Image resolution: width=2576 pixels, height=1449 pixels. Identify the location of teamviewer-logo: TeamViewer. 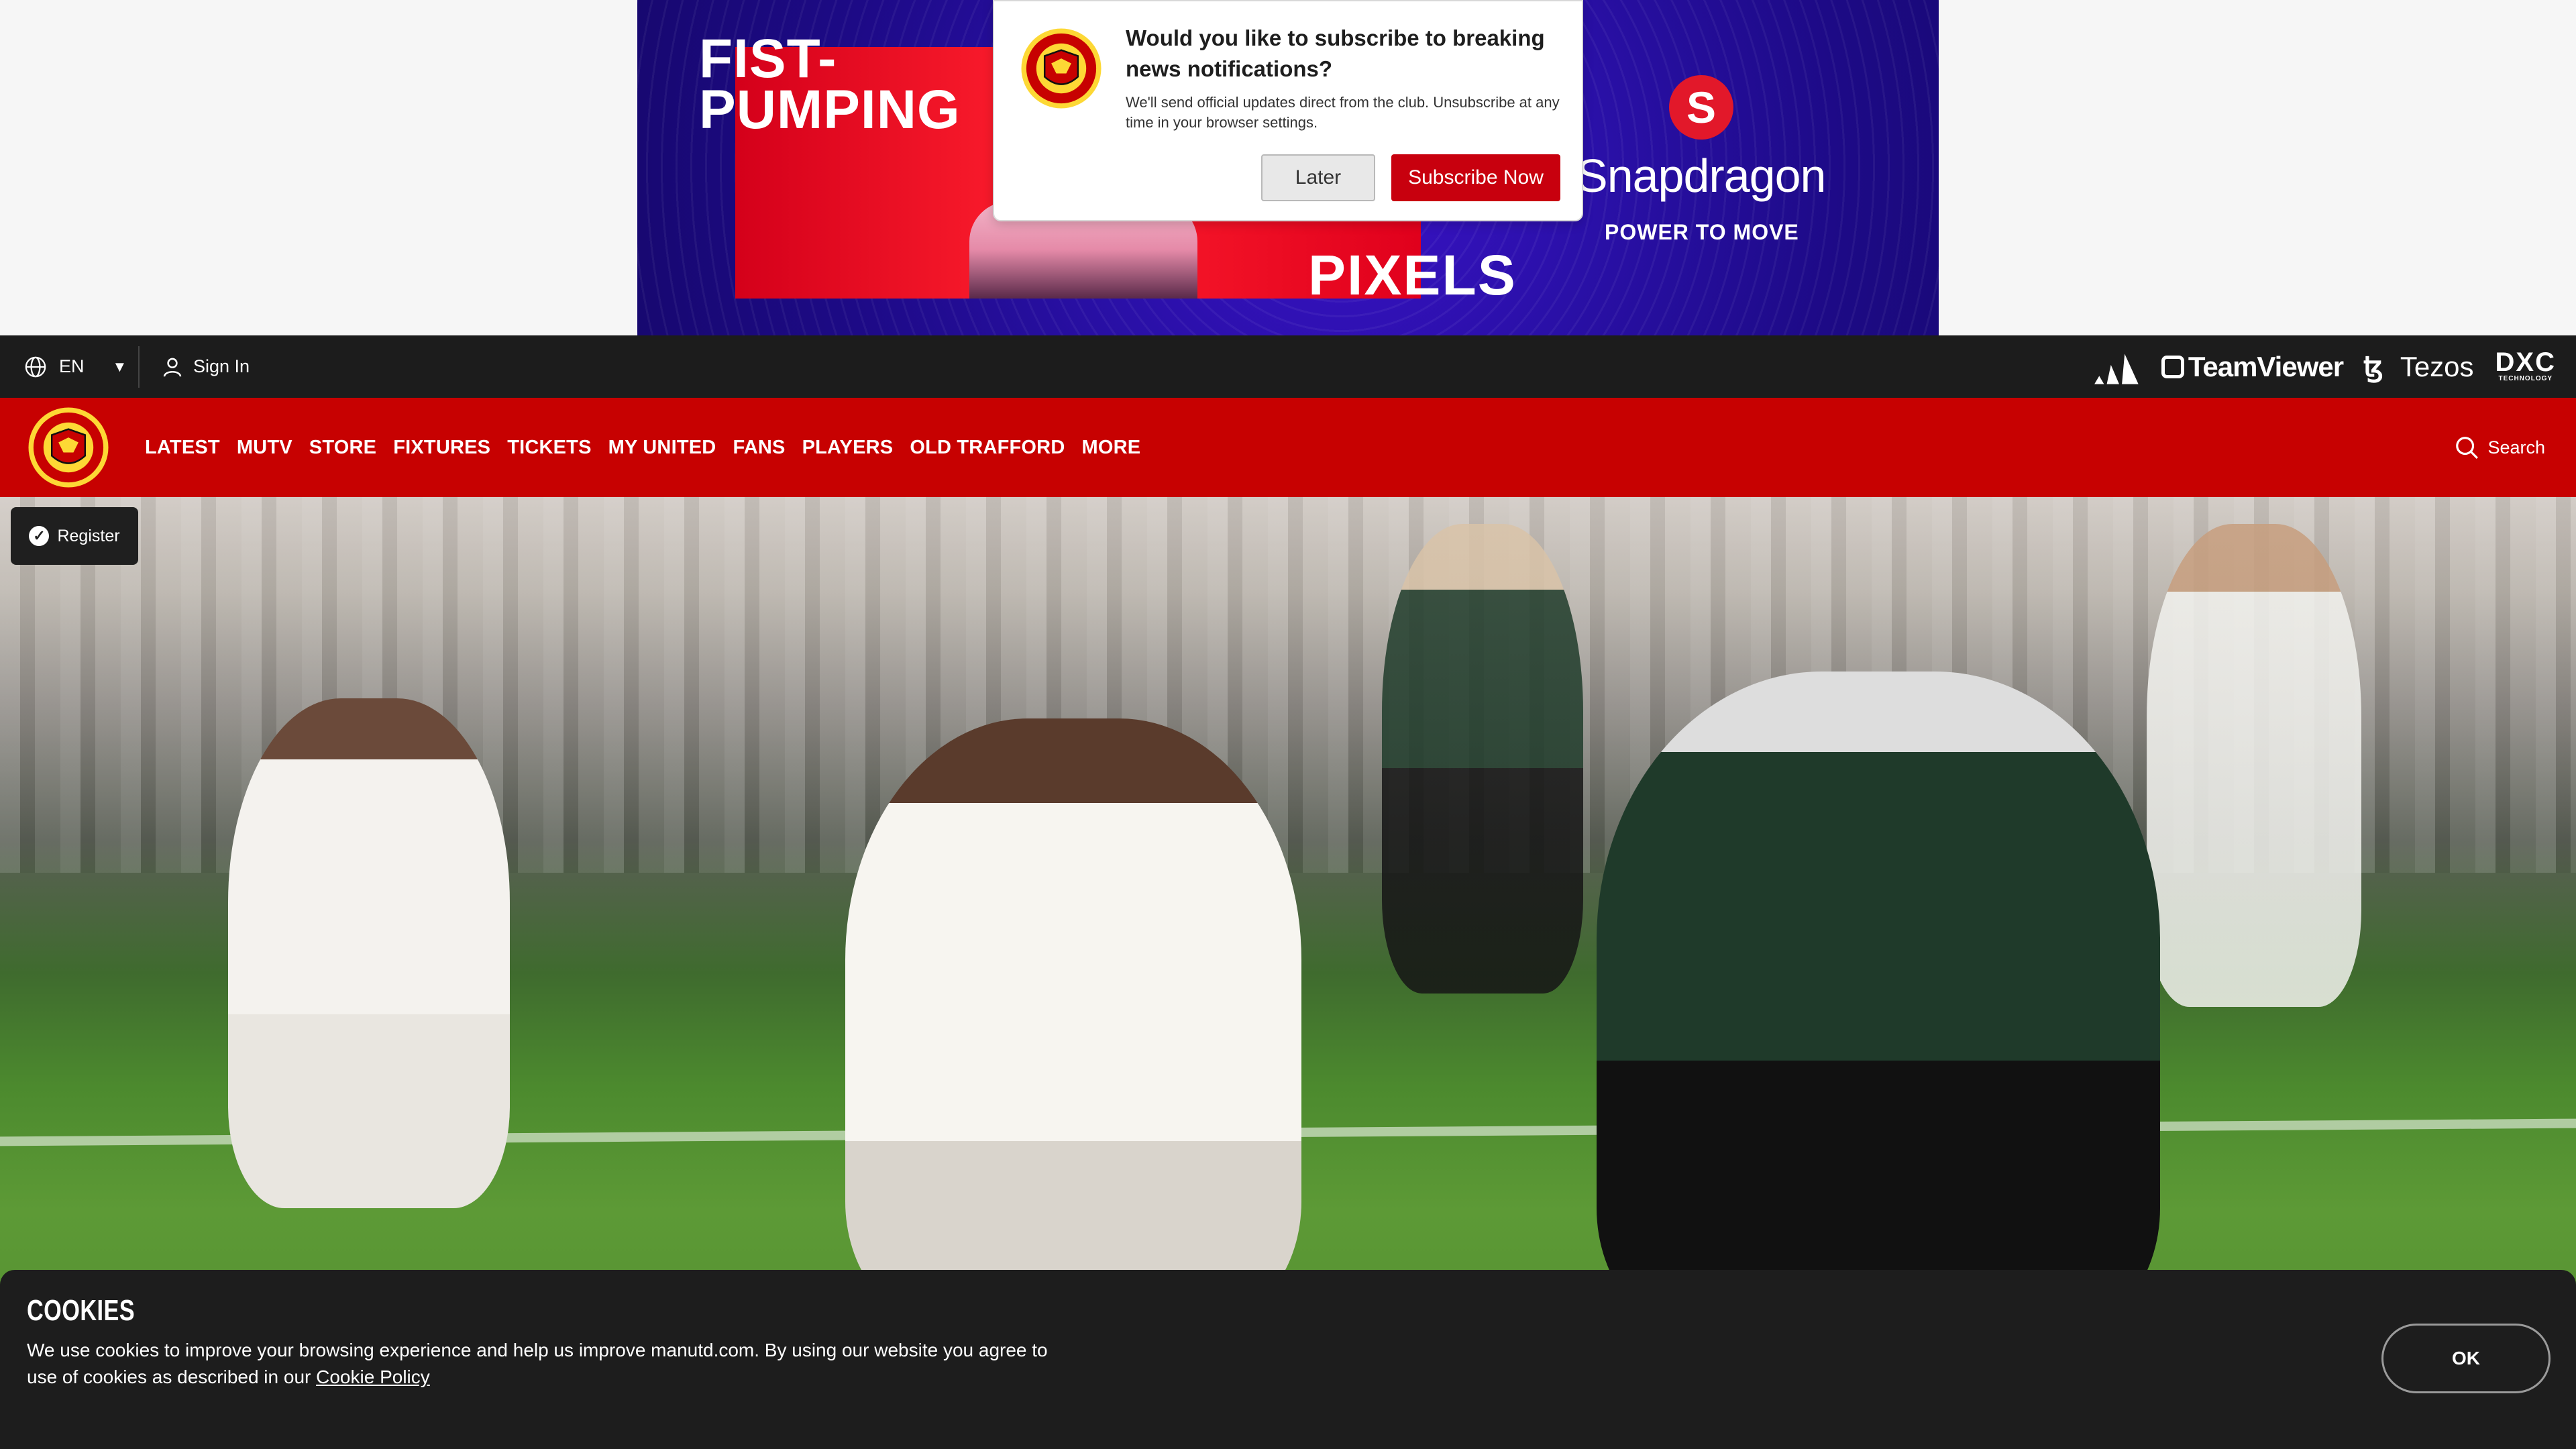
(2252, 366).